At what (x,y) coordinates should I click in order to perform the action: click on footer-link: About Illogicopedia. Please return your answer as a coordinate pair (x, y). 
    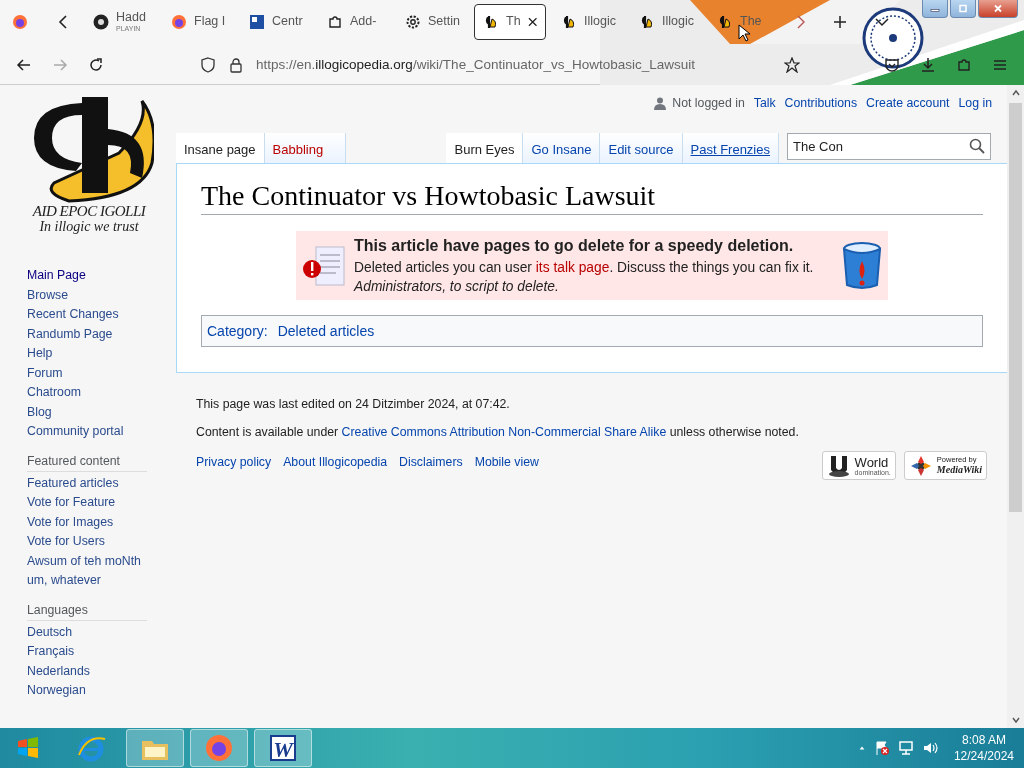
    Looking at the image, I should click on (335, 462).